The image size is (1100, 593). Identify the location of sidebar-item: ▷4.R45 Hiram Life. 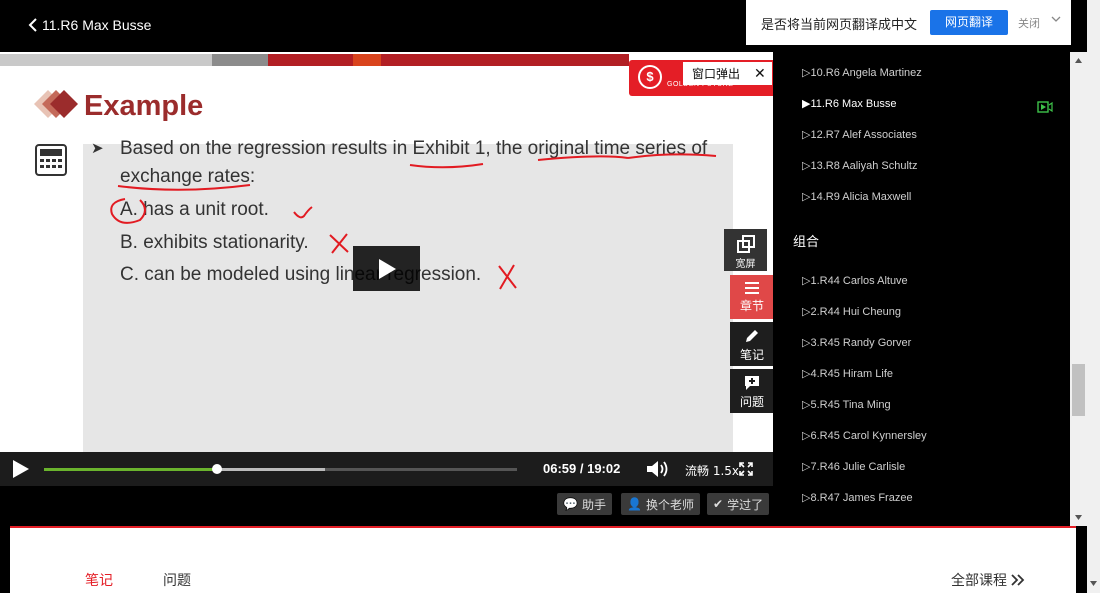
(847, 373).